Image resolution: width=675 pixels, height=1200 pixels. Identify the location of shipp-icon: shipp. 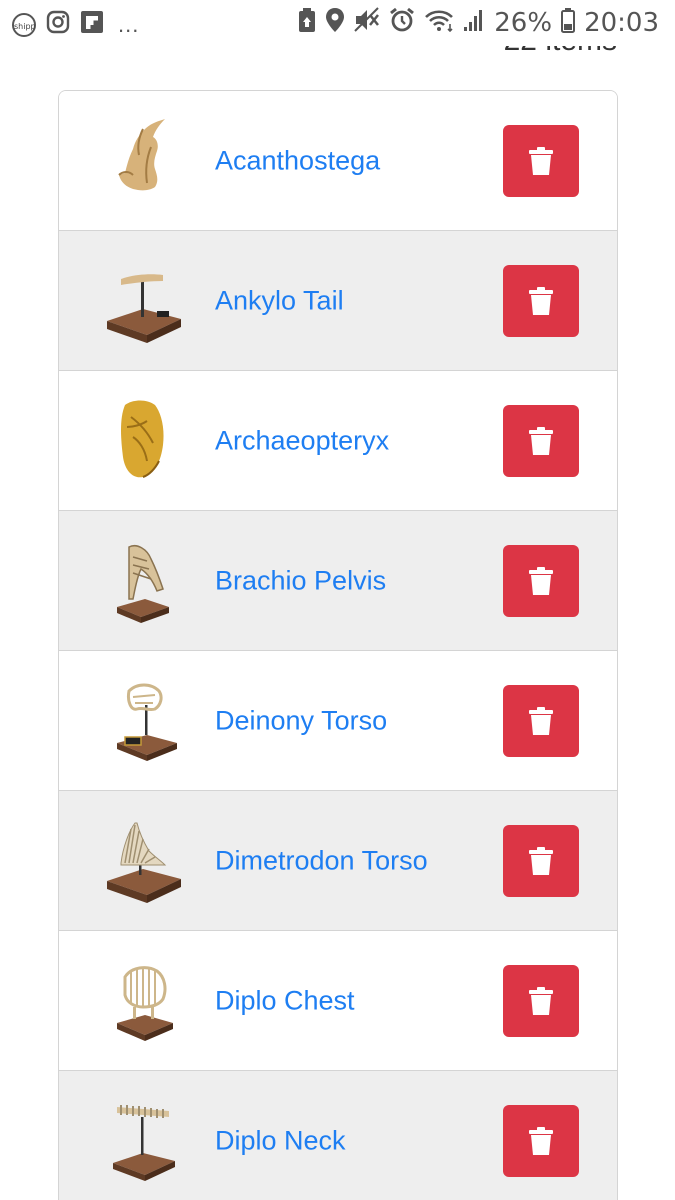
(24, 24).